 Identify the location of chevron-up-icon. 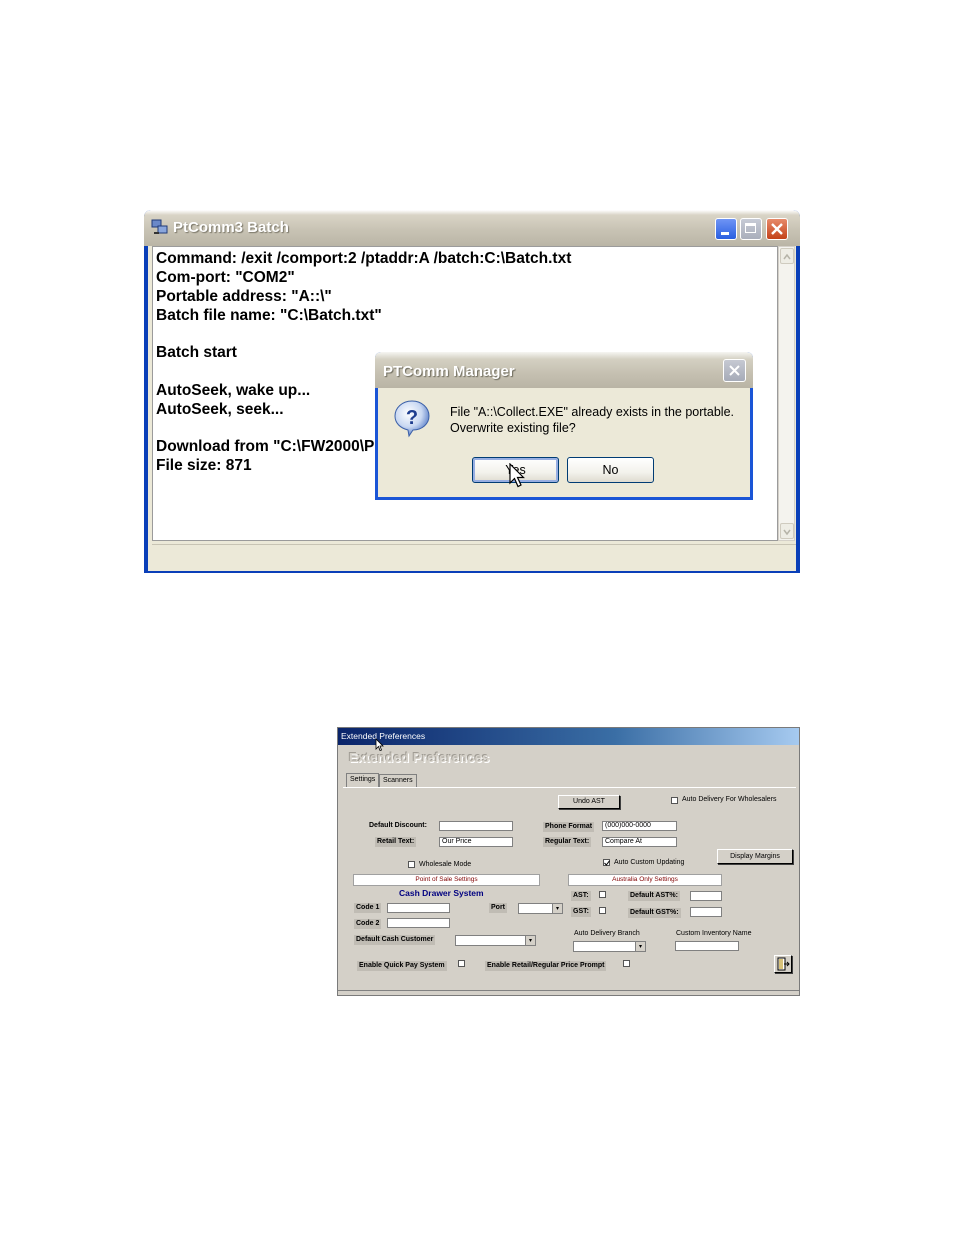
(787, 256).